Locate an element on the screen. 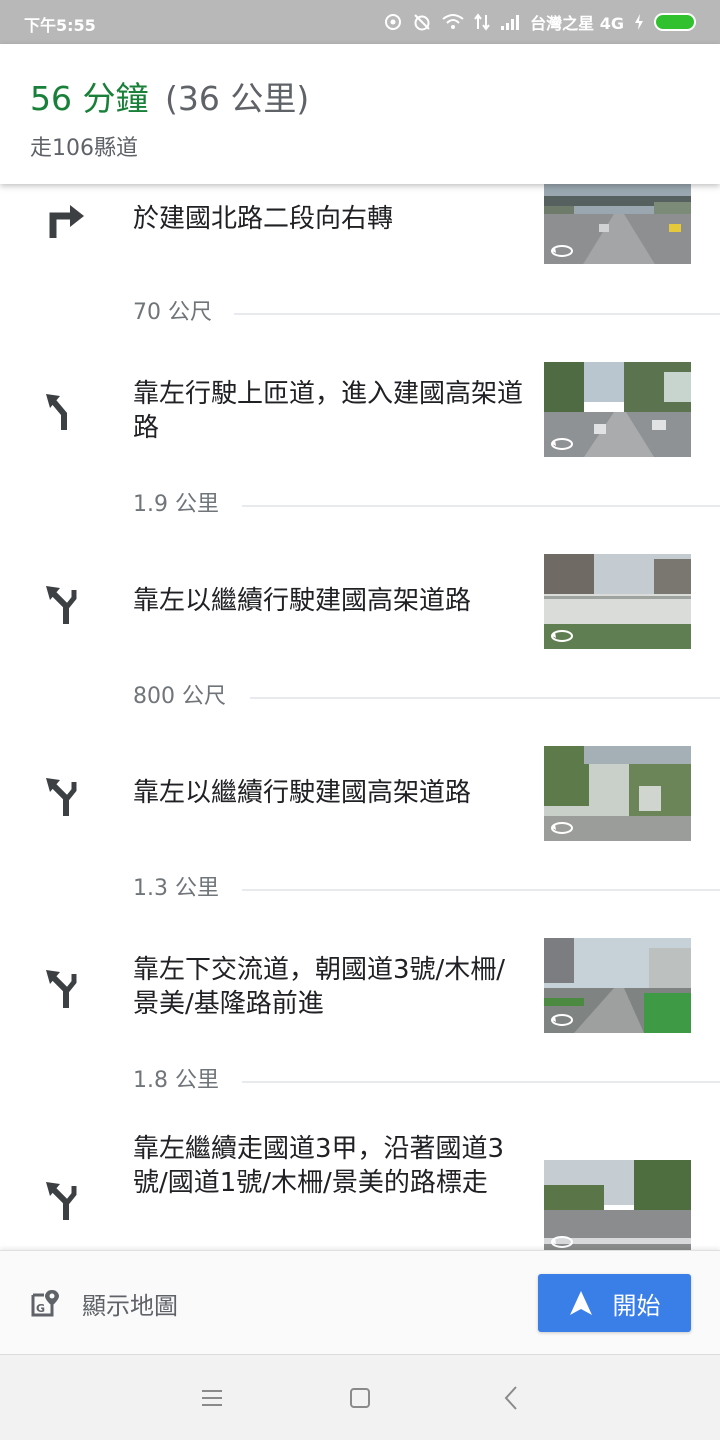 The width and height of the screenshot is (720, 1440). map-icon: G is located at coordinates (45, 1303).